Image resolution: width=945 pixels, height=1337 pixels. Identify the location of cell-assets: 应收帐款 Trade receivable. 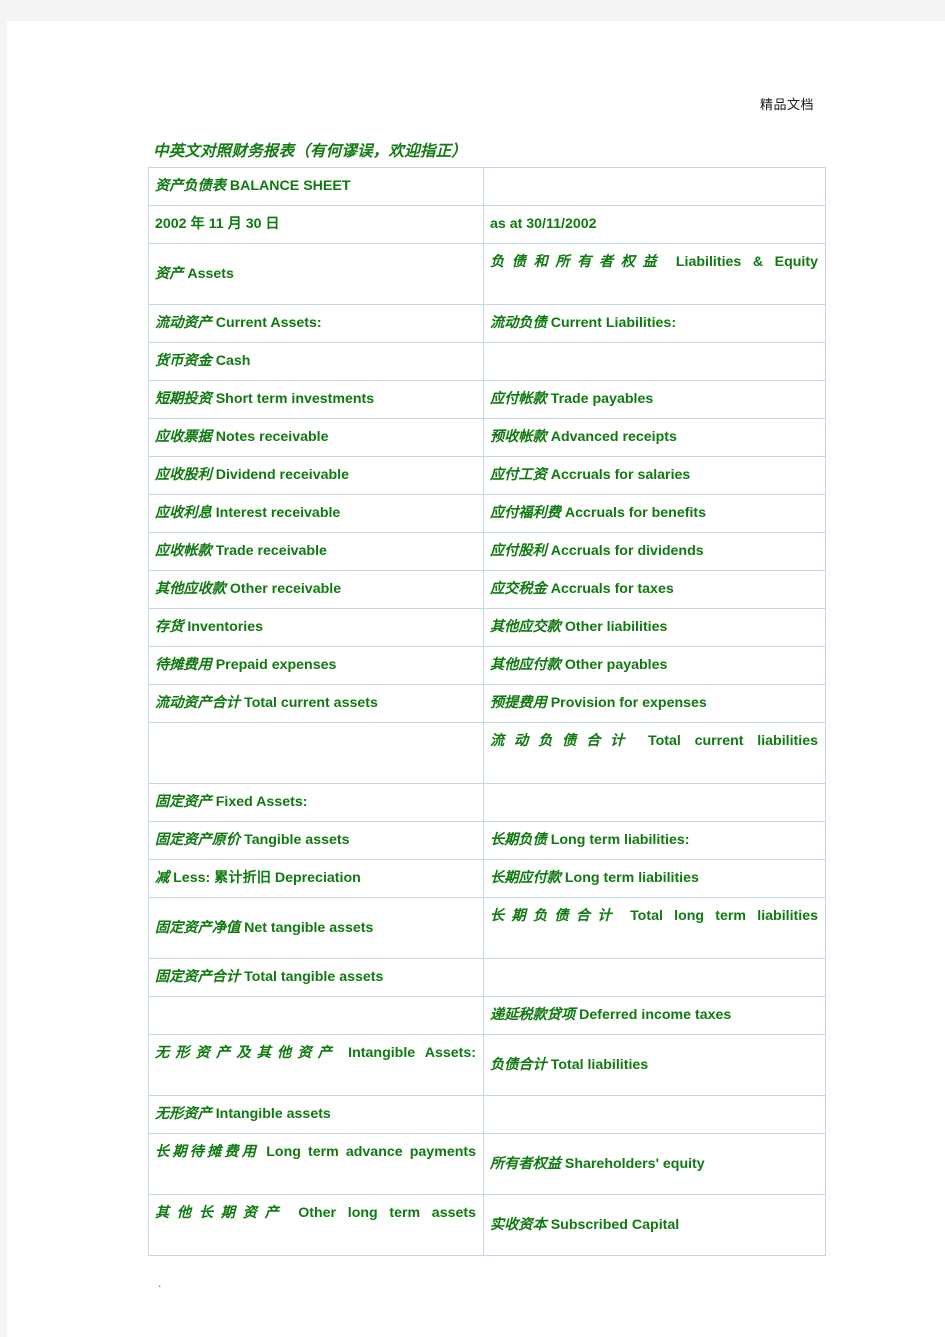
(316, 551).